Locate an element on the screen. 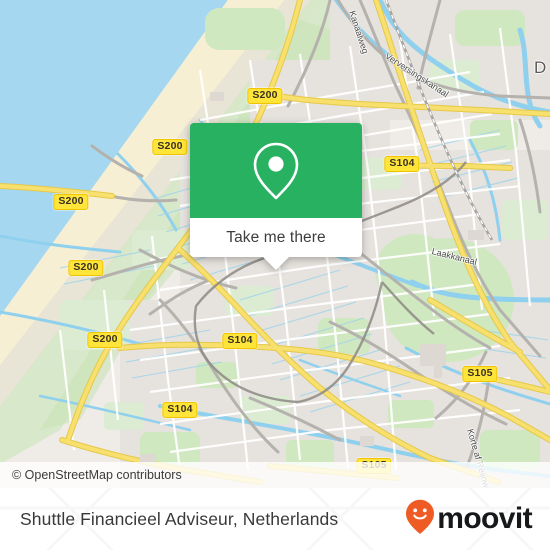 Image resolution: width=550 pixels, height=550 pixels. moovit-smiley-pin-icon is located at coordinates (420, 519).